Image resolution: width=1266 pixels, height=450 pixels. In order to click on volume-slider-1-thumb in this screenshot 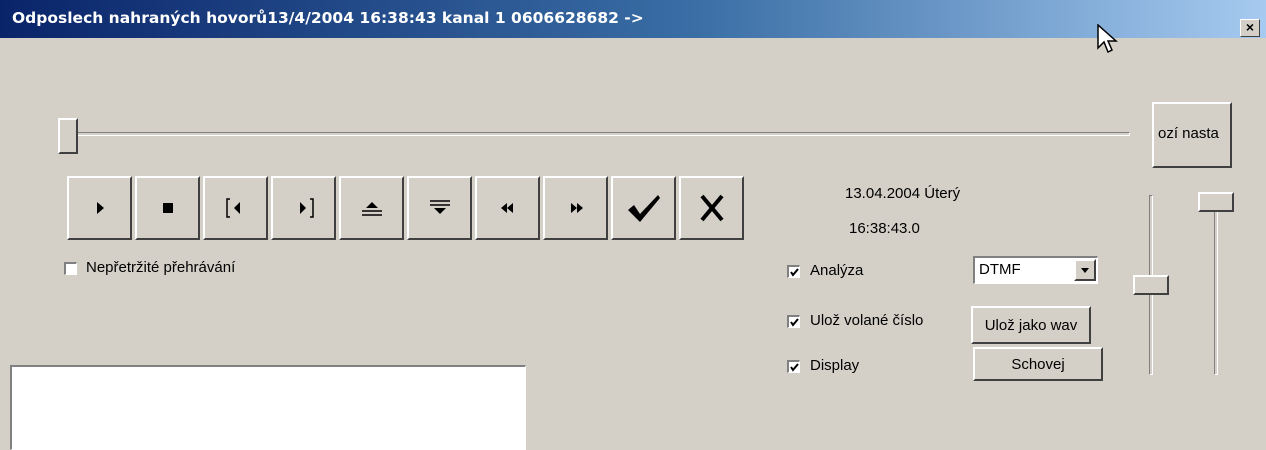, I will do `click(1151, 285)`.